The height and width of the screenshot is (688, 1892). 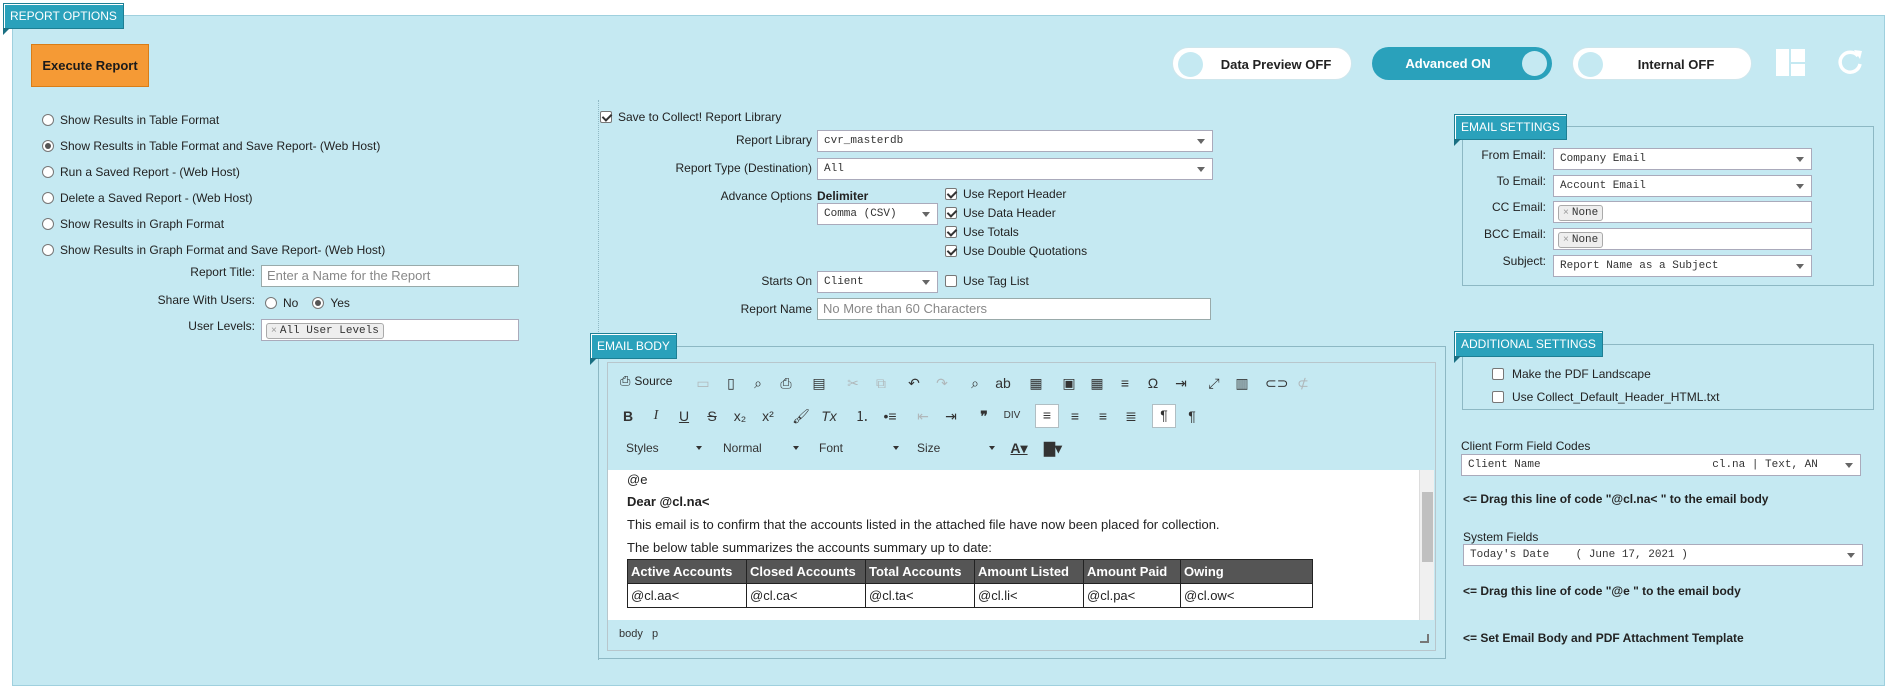 I want to click on internal-toggle: Internal OFF, so click(x=1662, y=63).